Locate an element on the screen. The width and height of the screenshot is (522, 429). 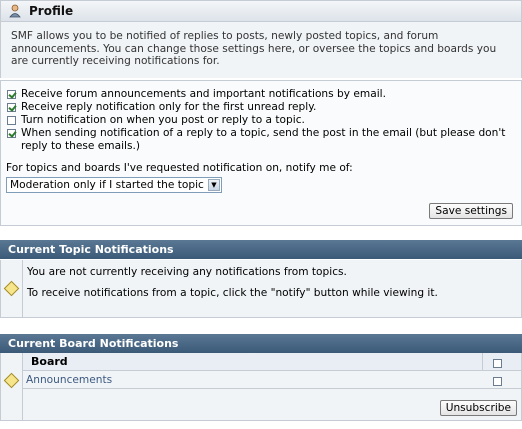
table-header: Board is located at coordinates (272, 362).